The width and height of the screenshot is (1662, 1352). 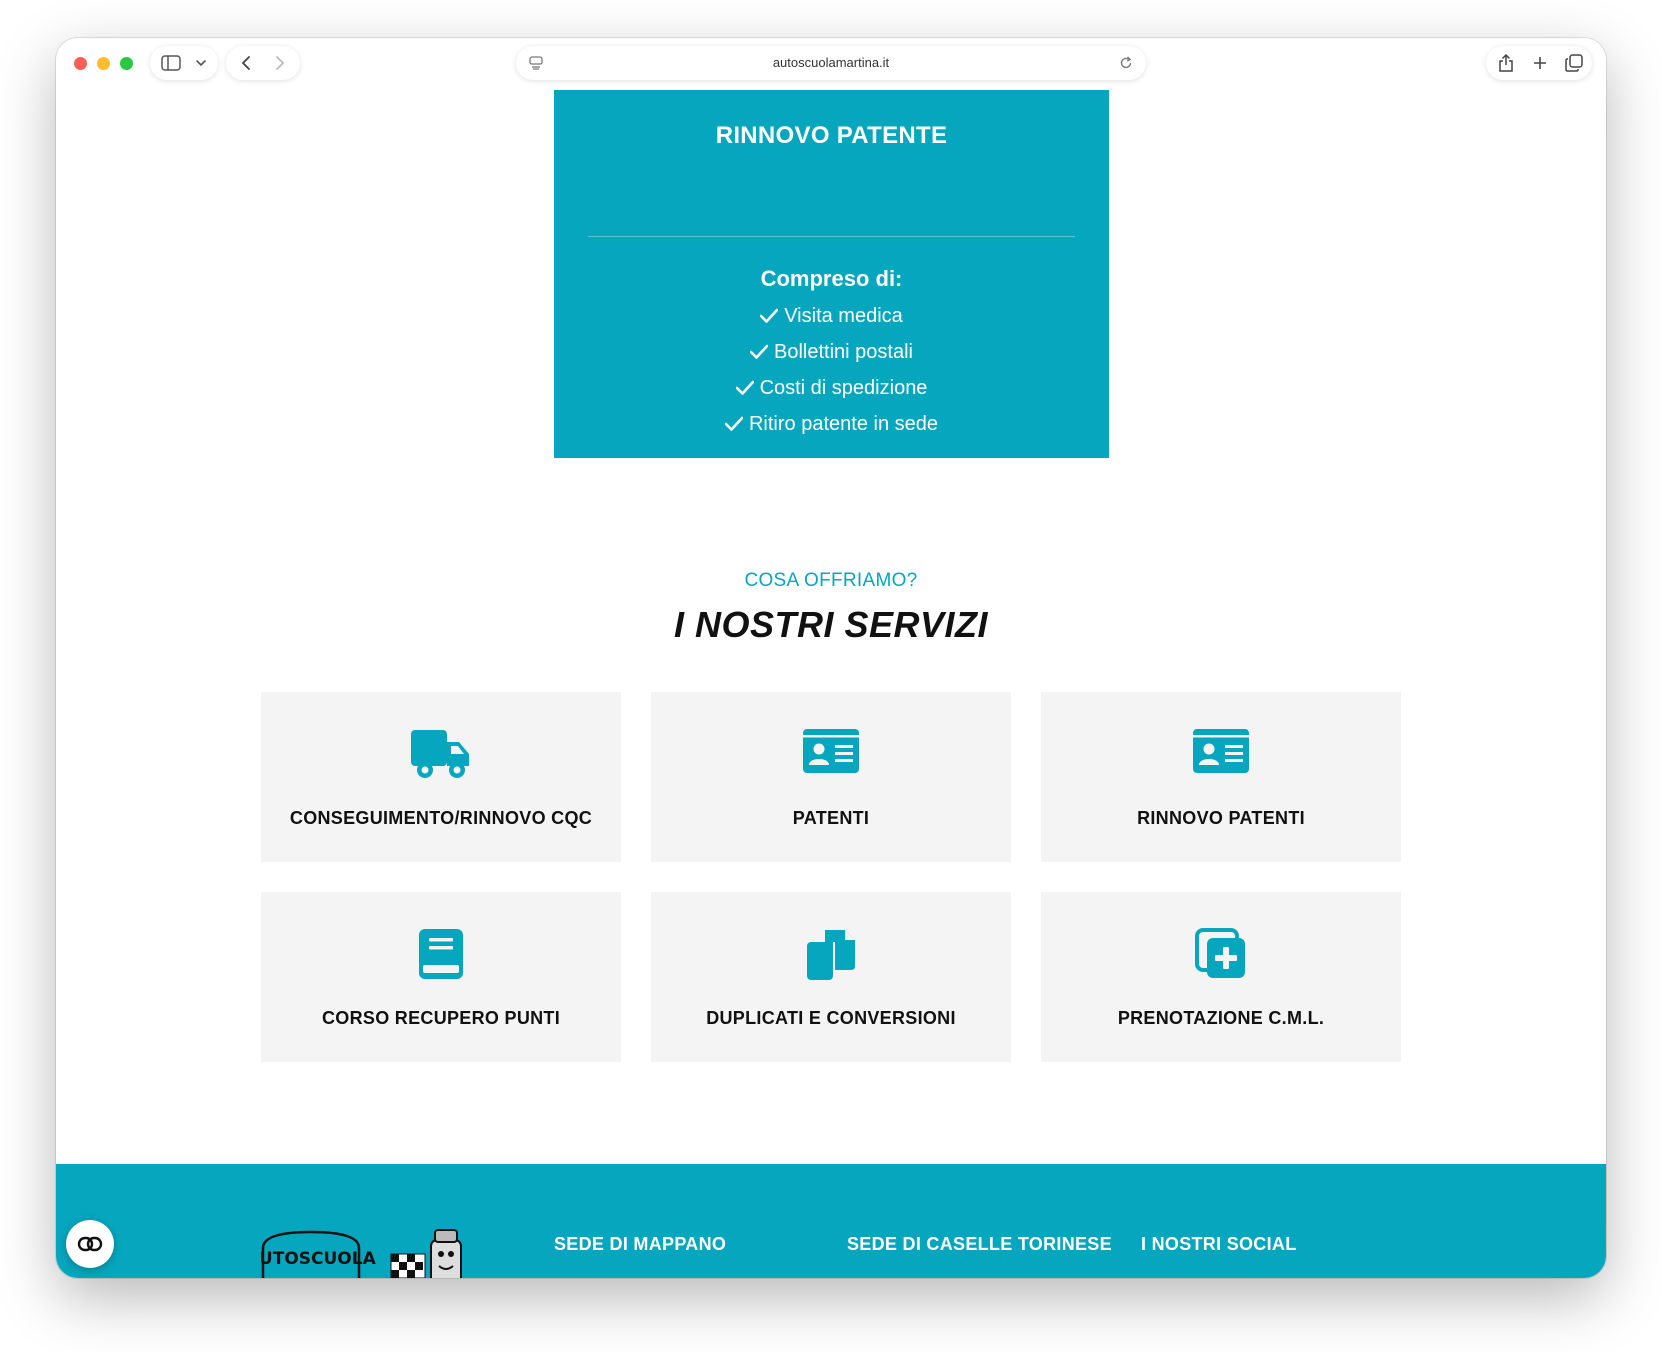 I want to click on share-button, so click(x=1506, y=63).